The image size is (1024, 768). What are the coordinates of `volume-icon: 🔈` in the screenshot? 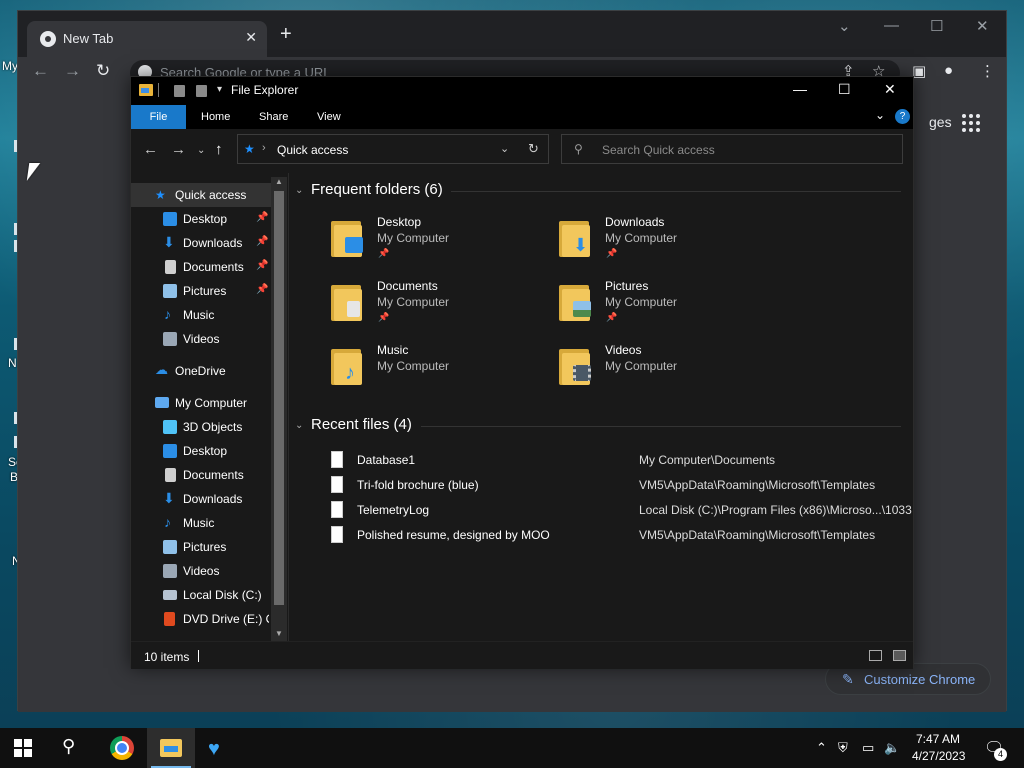 It's located at (892, 748).